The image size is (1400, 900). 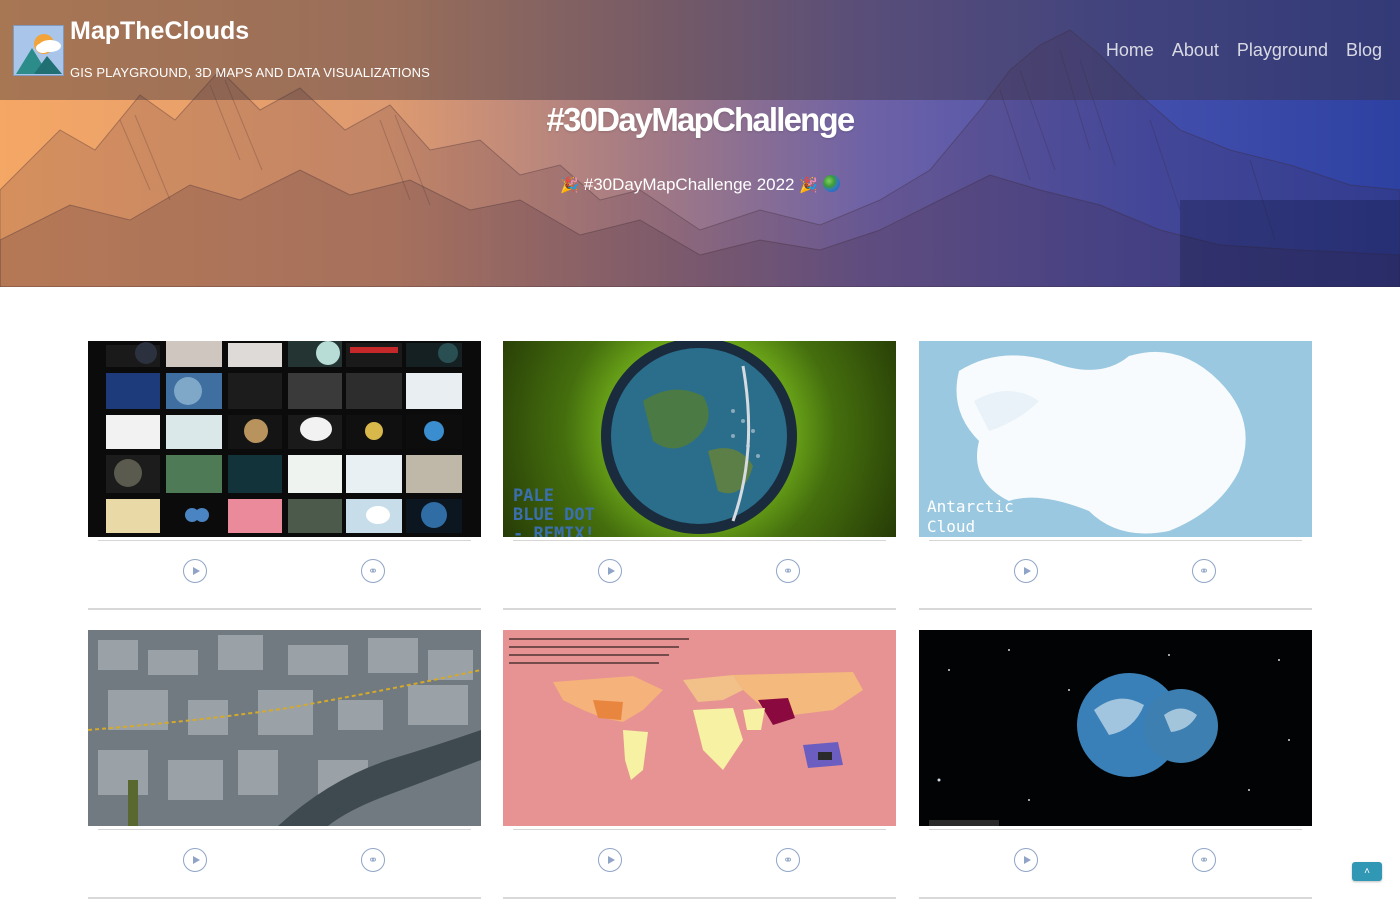 I want to click on main-nav: Home About Playground Blog, so click(x=1244, y=50).